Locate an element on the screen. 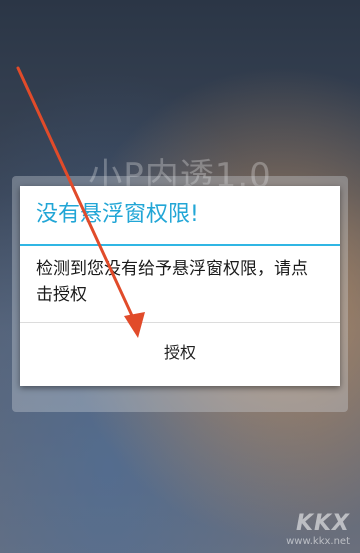 The height and width of the screenshot is (553, 360). watermark-logo: KKX is located at coordinates (322, 523).